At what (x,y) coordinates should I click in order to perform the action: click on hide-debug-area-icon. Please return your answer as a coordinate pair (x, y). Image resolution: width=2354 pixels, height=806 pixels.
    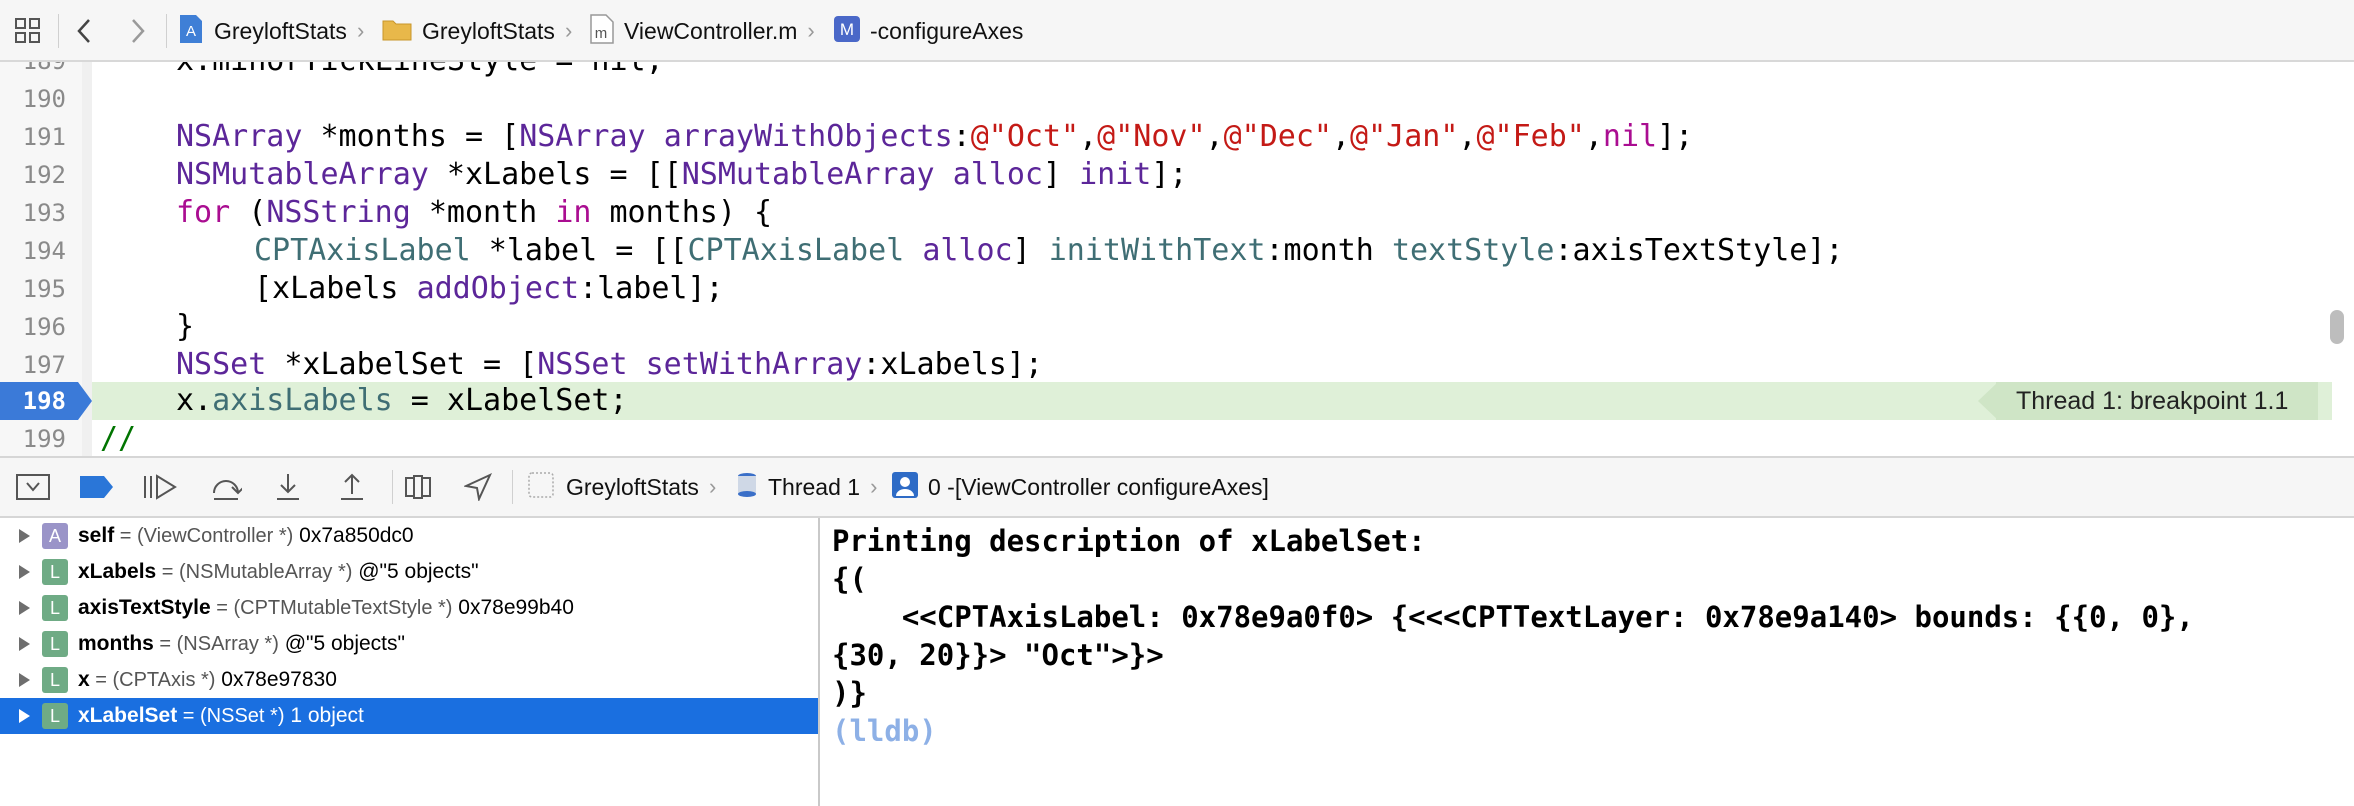
    Looking at the image, I should click on (33, 487).